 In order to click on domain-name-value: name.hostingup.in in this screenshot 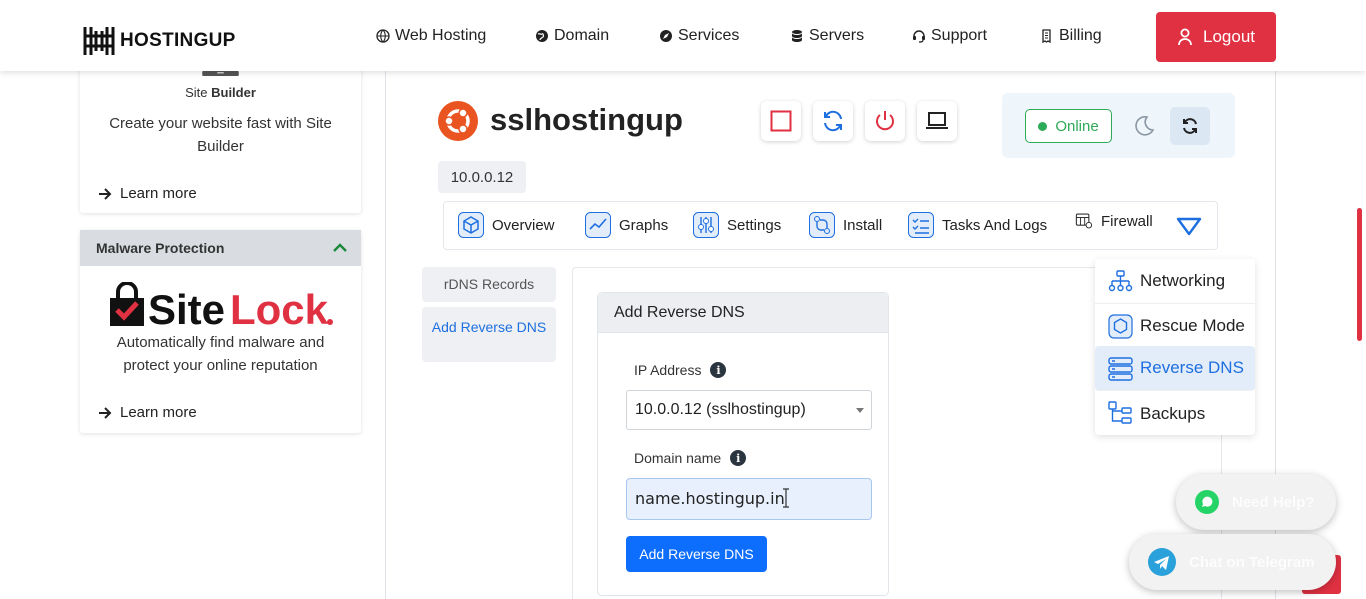, I will do `click(710, 498)`.